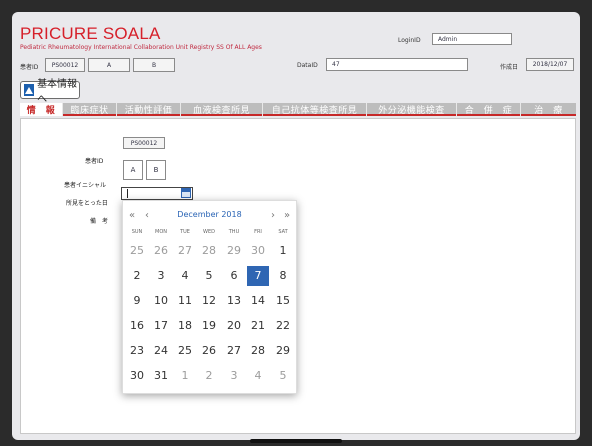  What do you see at coordinates (133, 170) in the screenshot?
I see `form-initial-1-field: A` at bounding box center [133, 170].